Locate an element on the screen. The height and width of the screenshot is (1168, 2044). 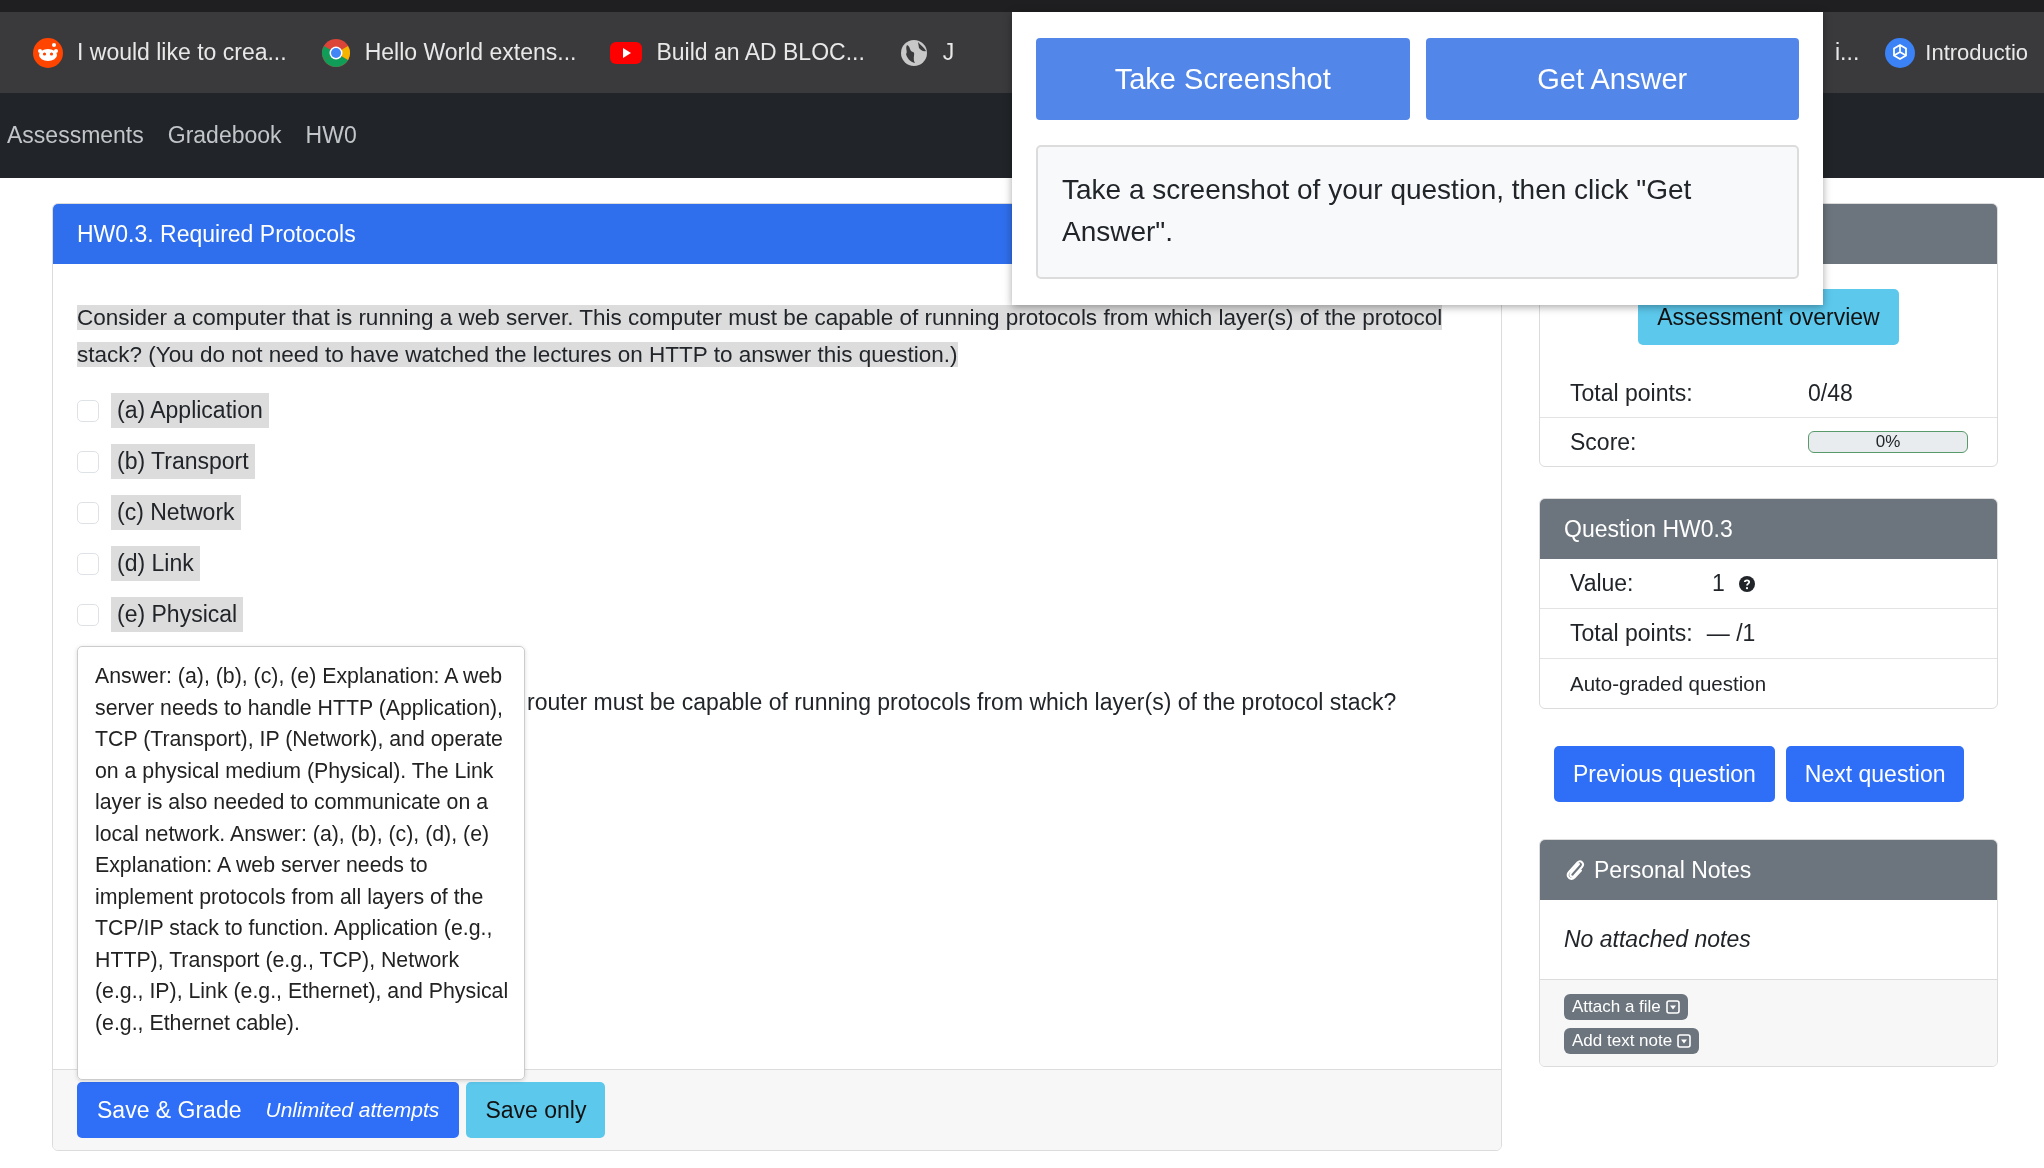
note-action-button: Attach a file is located at coordinates (1626, 1007).